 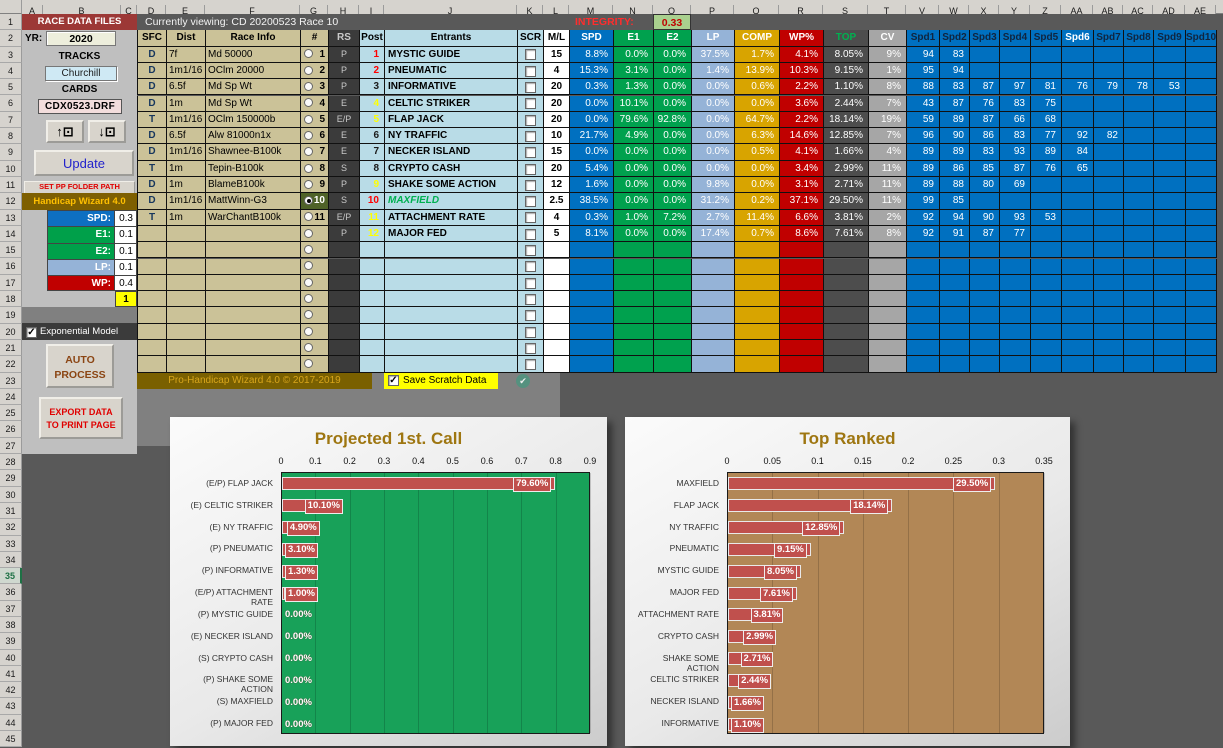 I want to click on row-header-22: 22, so click(x=11, y=364).